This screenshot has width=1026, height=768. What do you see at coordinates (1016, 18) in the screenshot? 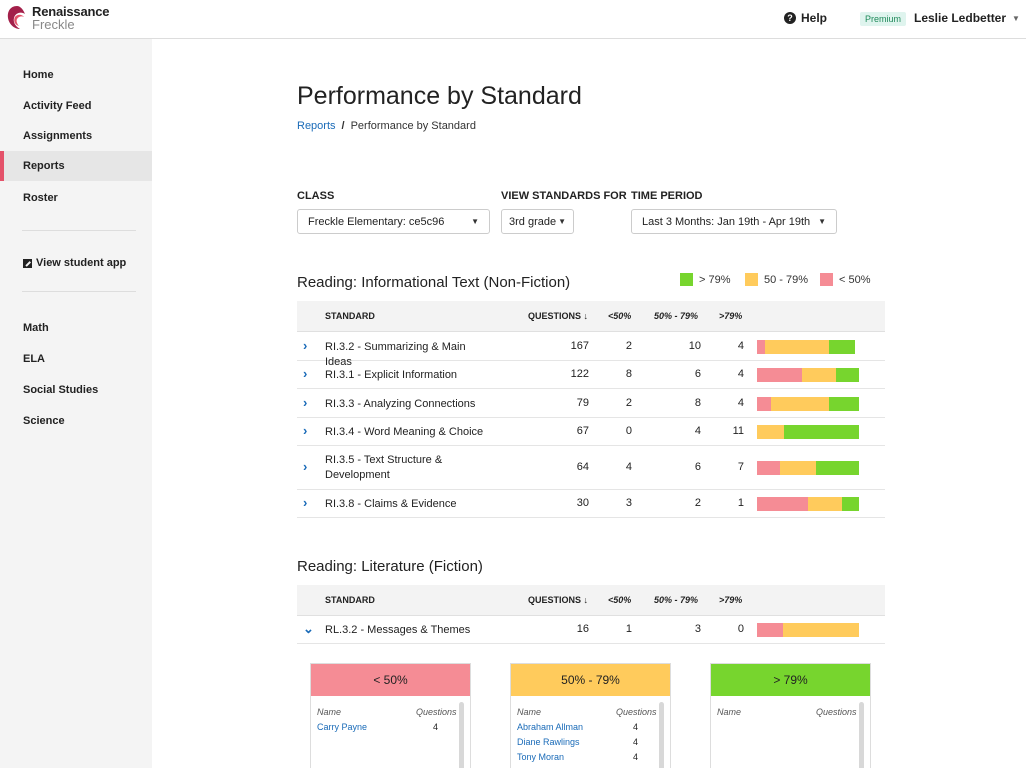
I see `chevron-down-icon: ▼` at bounding box center [1016, 18].